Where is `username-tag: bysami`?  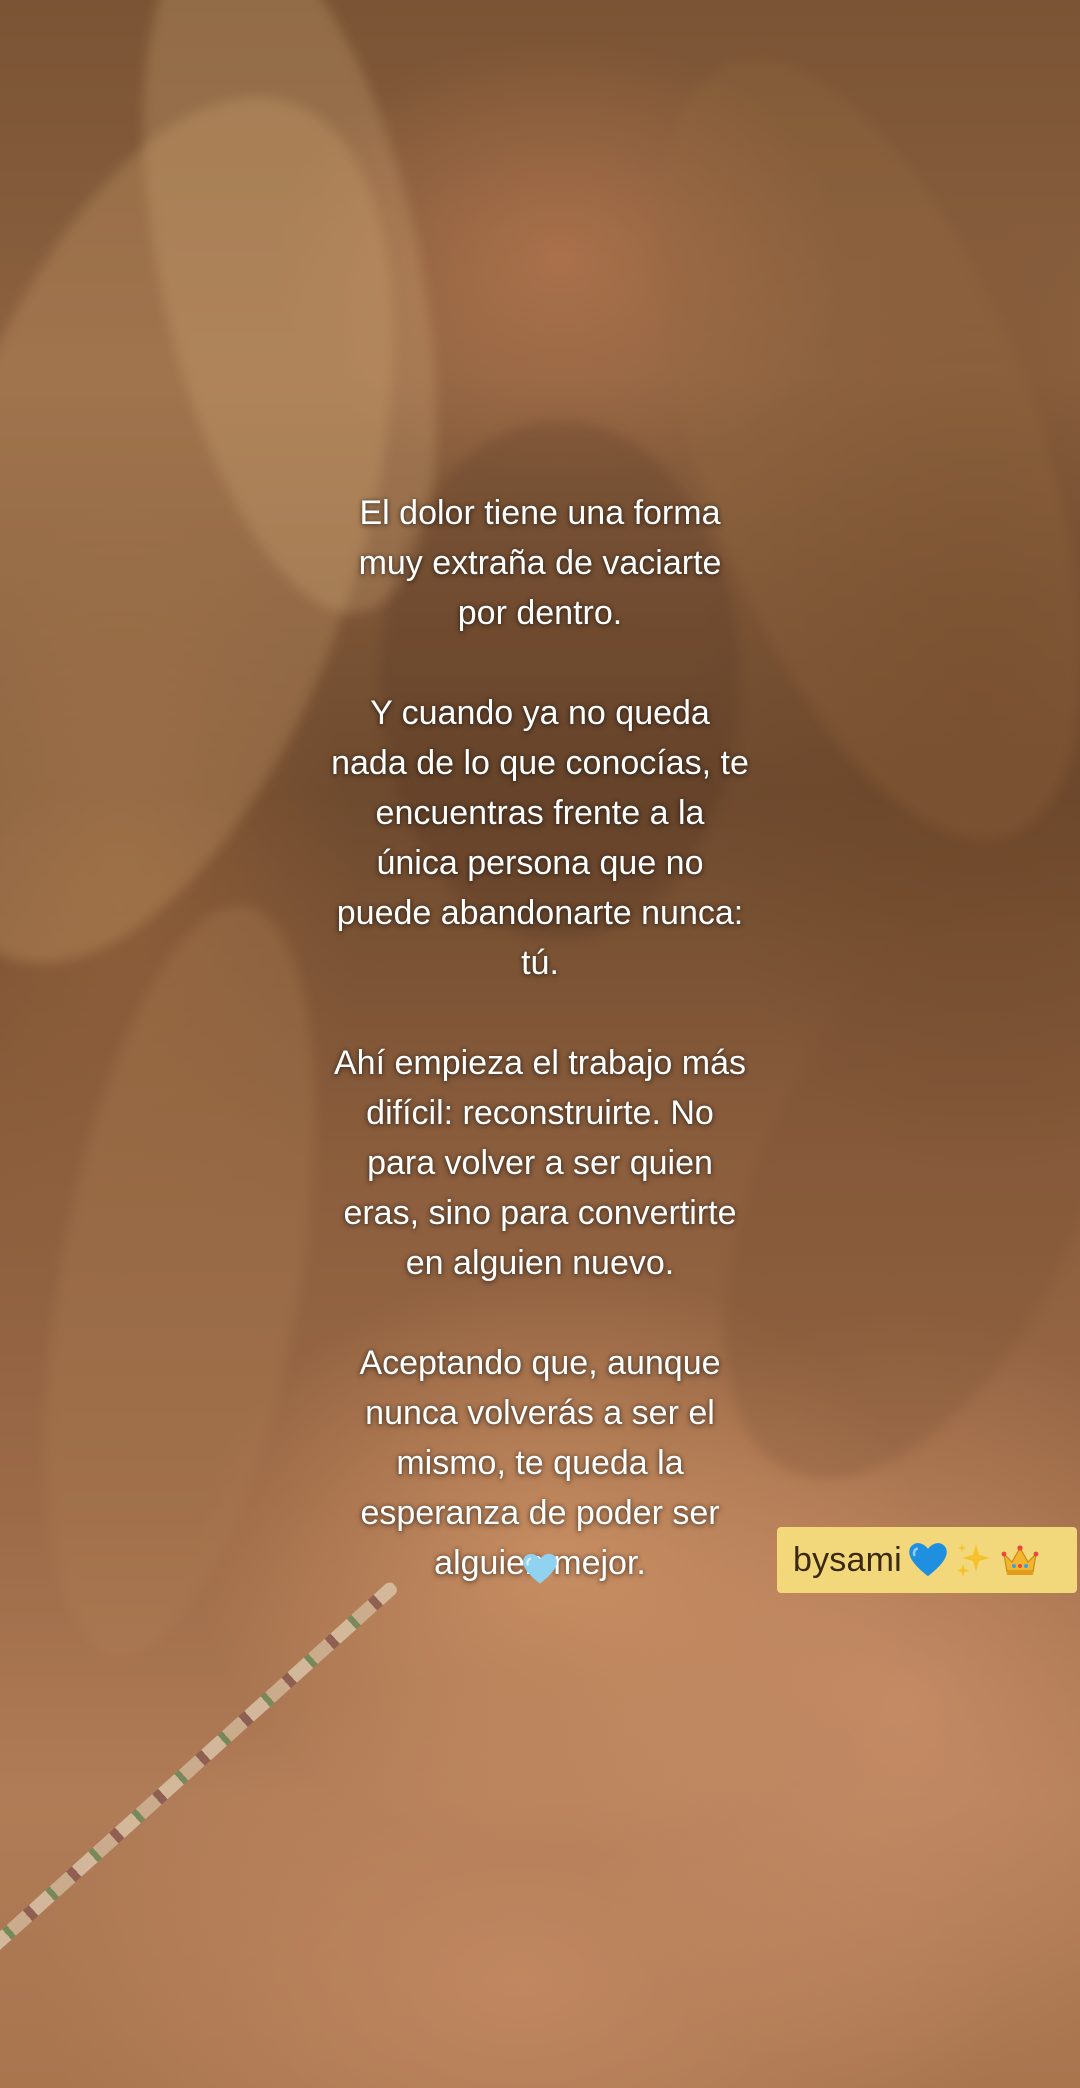 username-tag: bysami is located at coordinates (927, 1560).